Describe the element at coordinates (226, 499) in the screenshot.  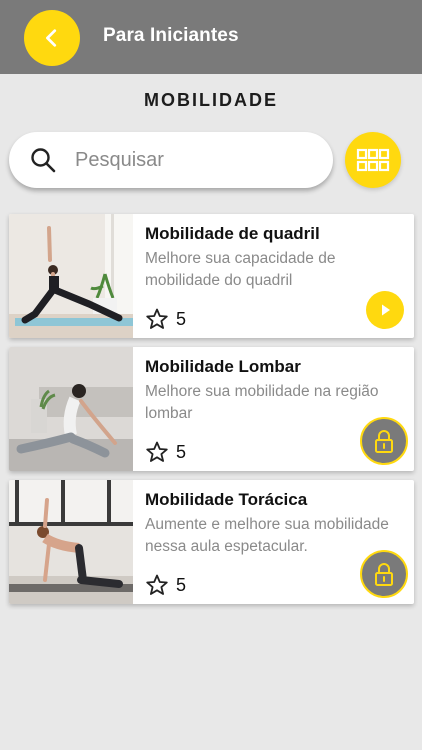
I see `class-title: Mobilidade Torácica` at that location.